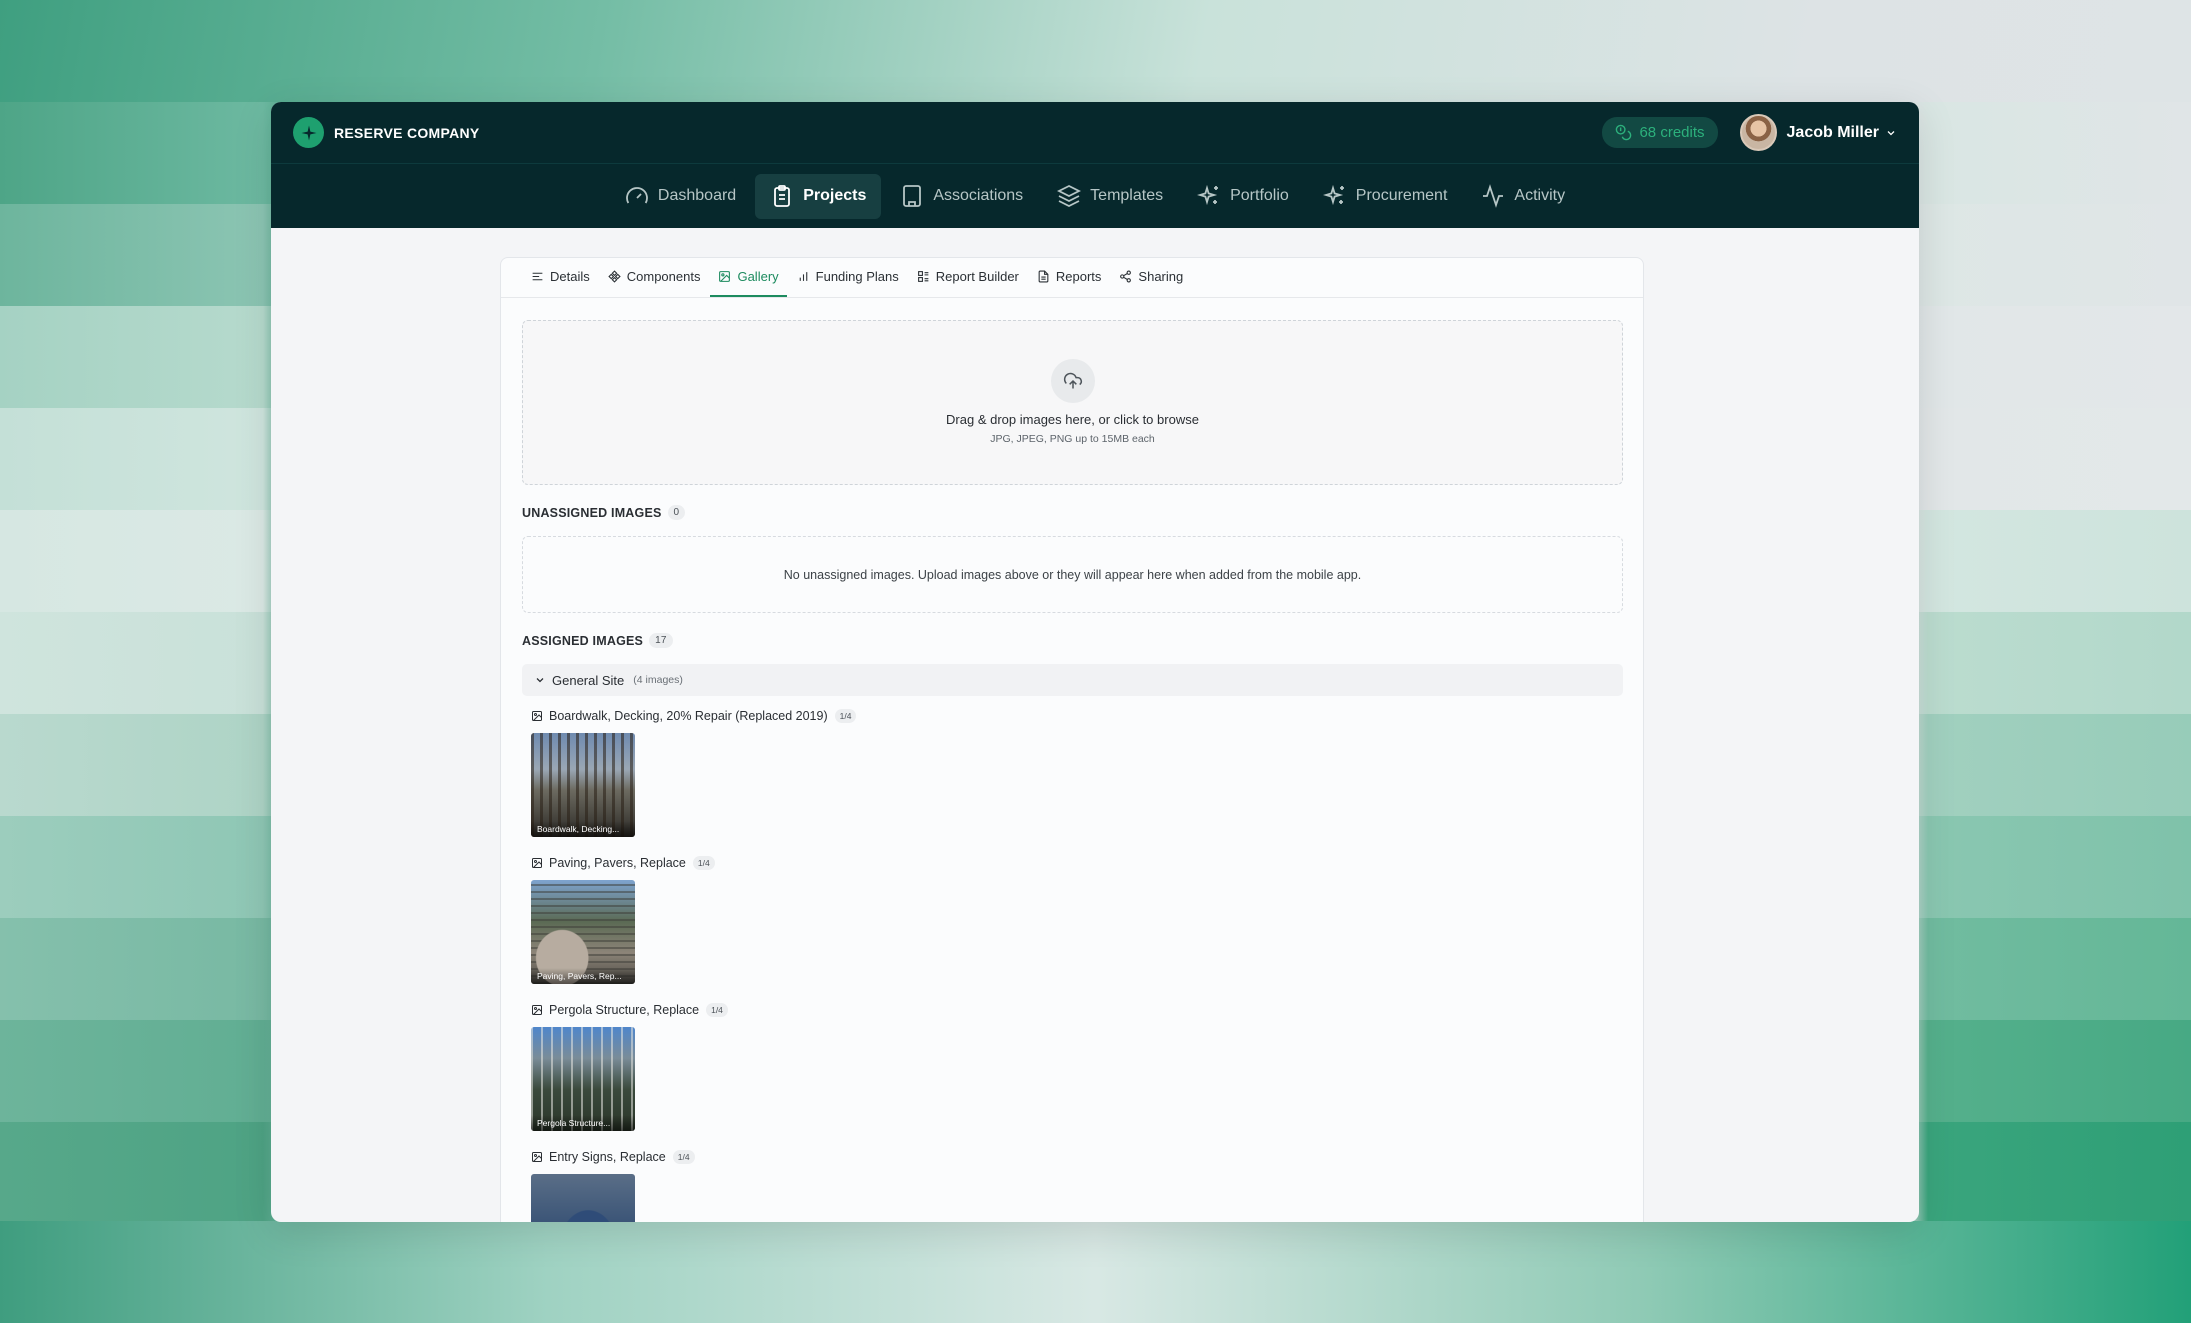 The width and height of the screenshot is (2191, 1323). Describe the element at coordinates (697, 195) in the screenshot. I see `nav-label: Dashboard` at that location.